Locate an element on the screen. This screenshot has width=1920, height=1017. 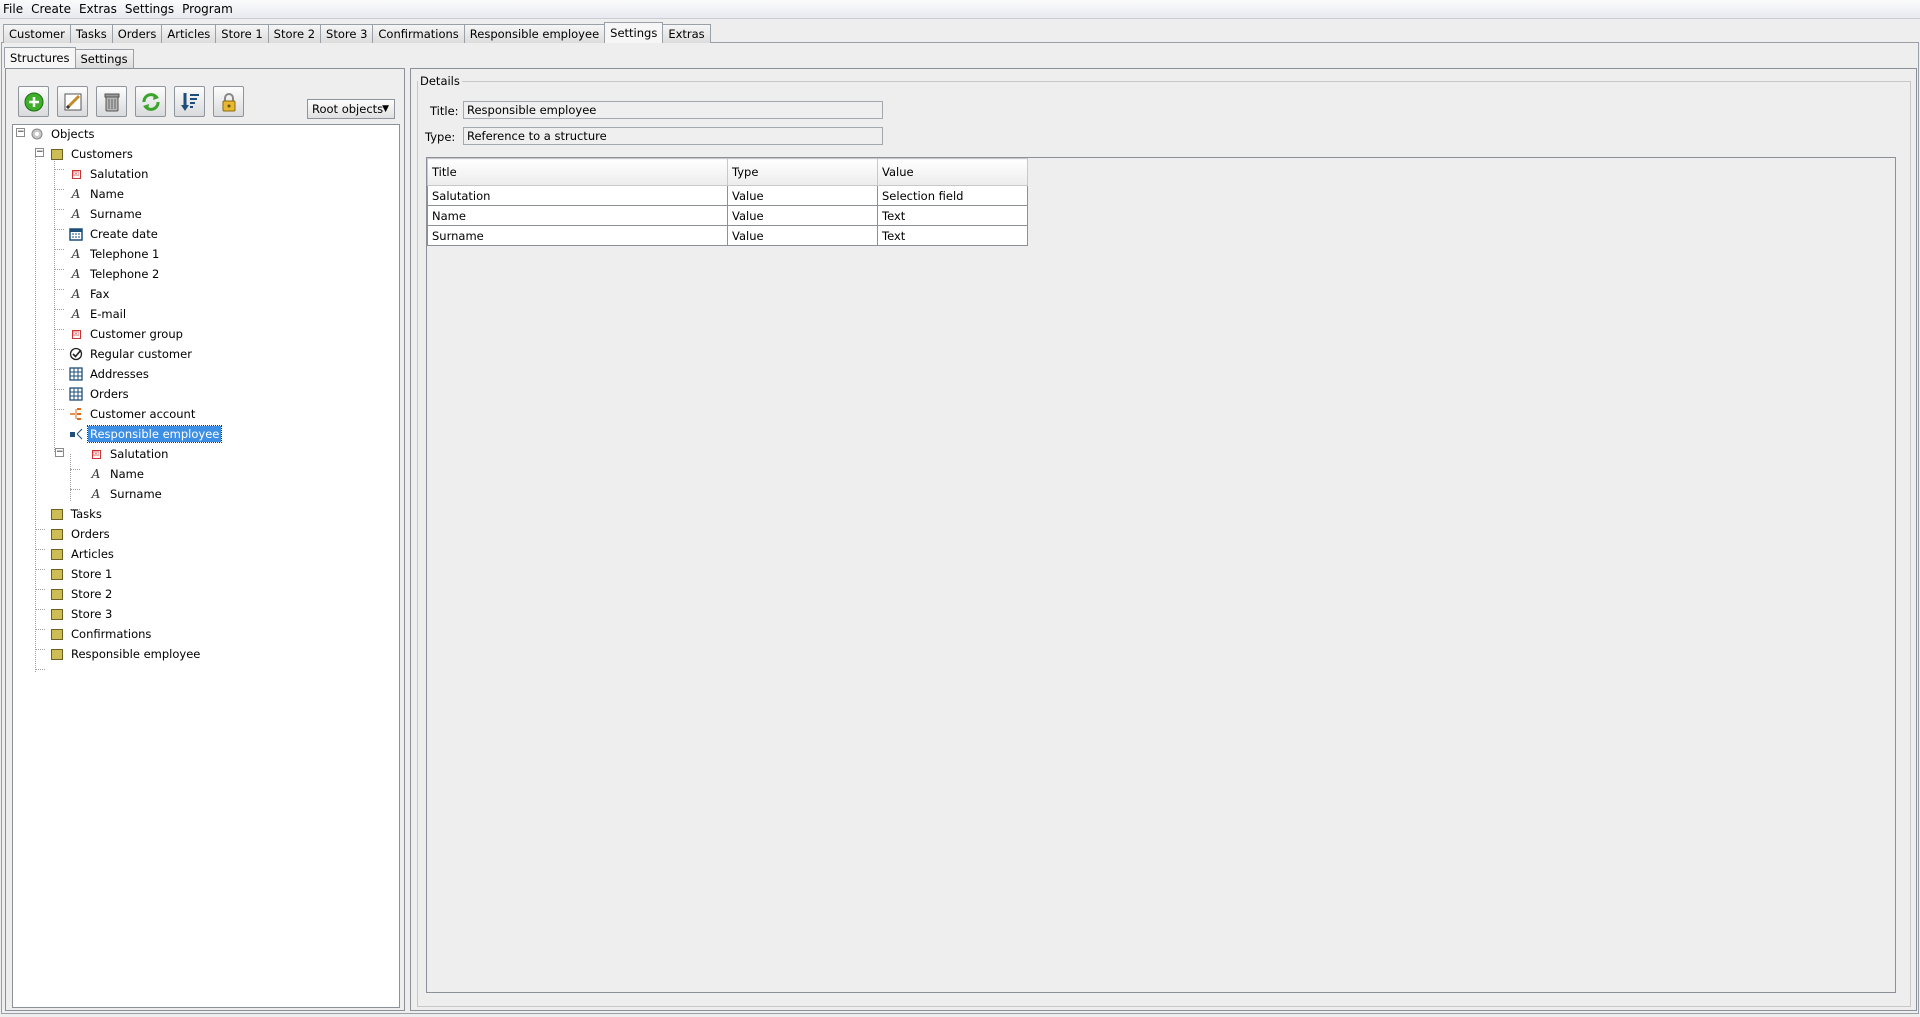
collapse-responsible-toggle: − is located at coordinates (59, 452).